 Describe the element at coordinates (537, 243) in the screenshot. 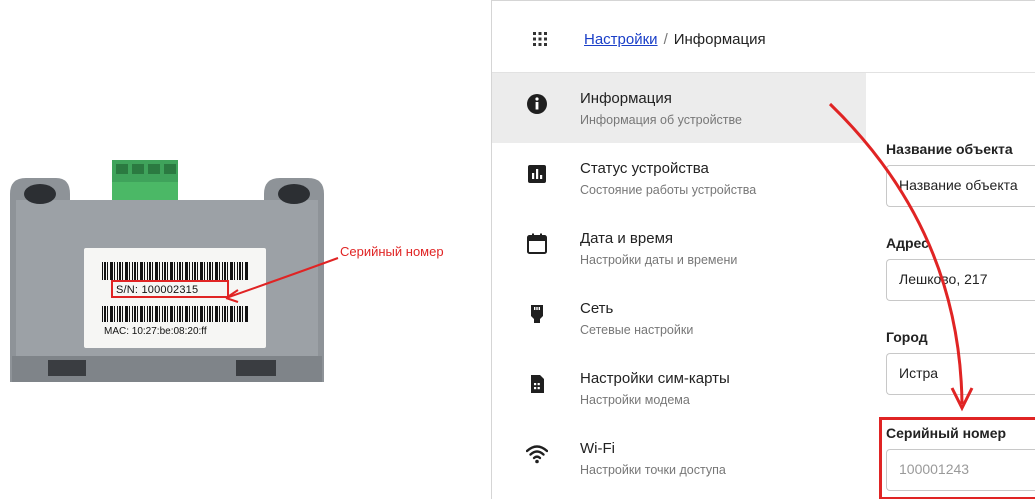

I see `calendar-icon` at that location.